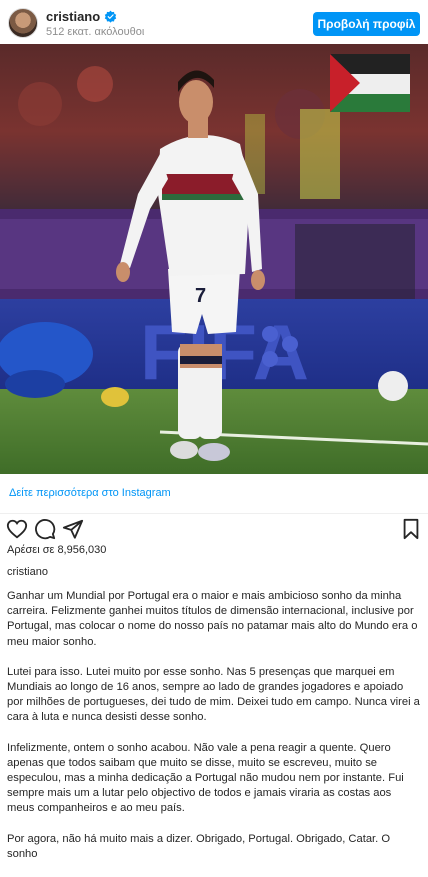 Image resolution: width=428 pixels, height=877 pixels. What do you see at coordinates (110, 16) in the screenshot?
I see `verified-badge-icon` at bounding box center [110, 16].